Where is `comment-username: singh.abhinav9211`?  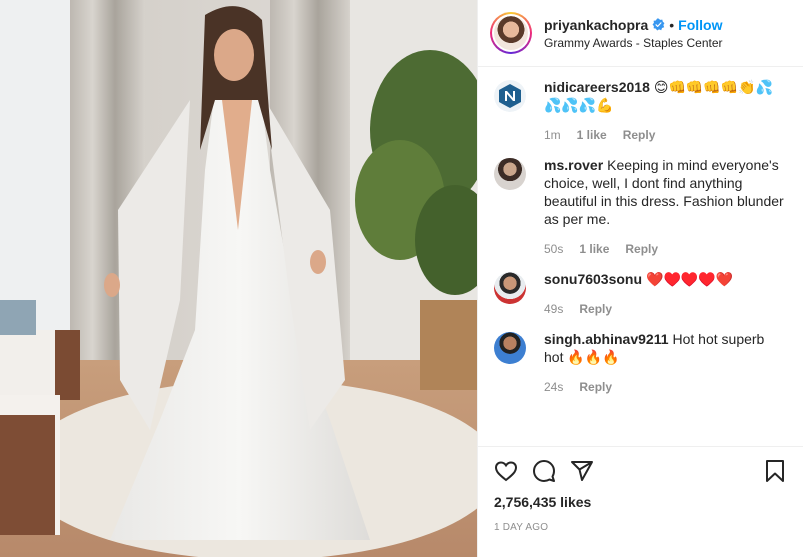 comment-username: singh.abhinav9211 is located at coordinates (606, 339).